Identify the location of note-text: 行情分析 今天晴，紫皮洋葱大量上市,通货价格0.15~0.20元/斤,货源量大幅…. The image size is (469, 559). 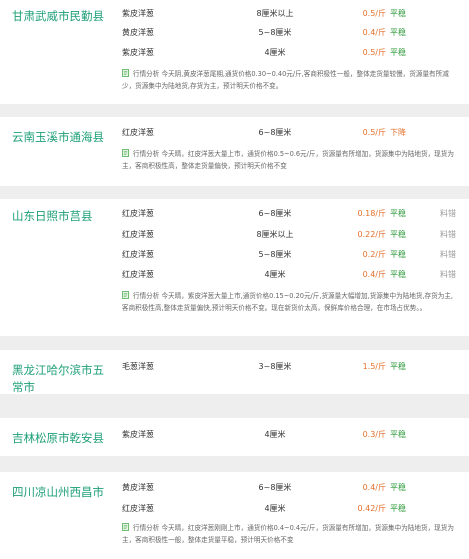
(288, 302).